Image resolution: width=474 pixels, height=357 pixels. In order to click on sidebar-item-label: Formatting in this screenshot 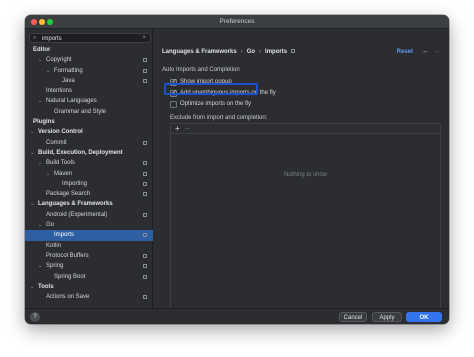, I will do `click(68, 70)`.